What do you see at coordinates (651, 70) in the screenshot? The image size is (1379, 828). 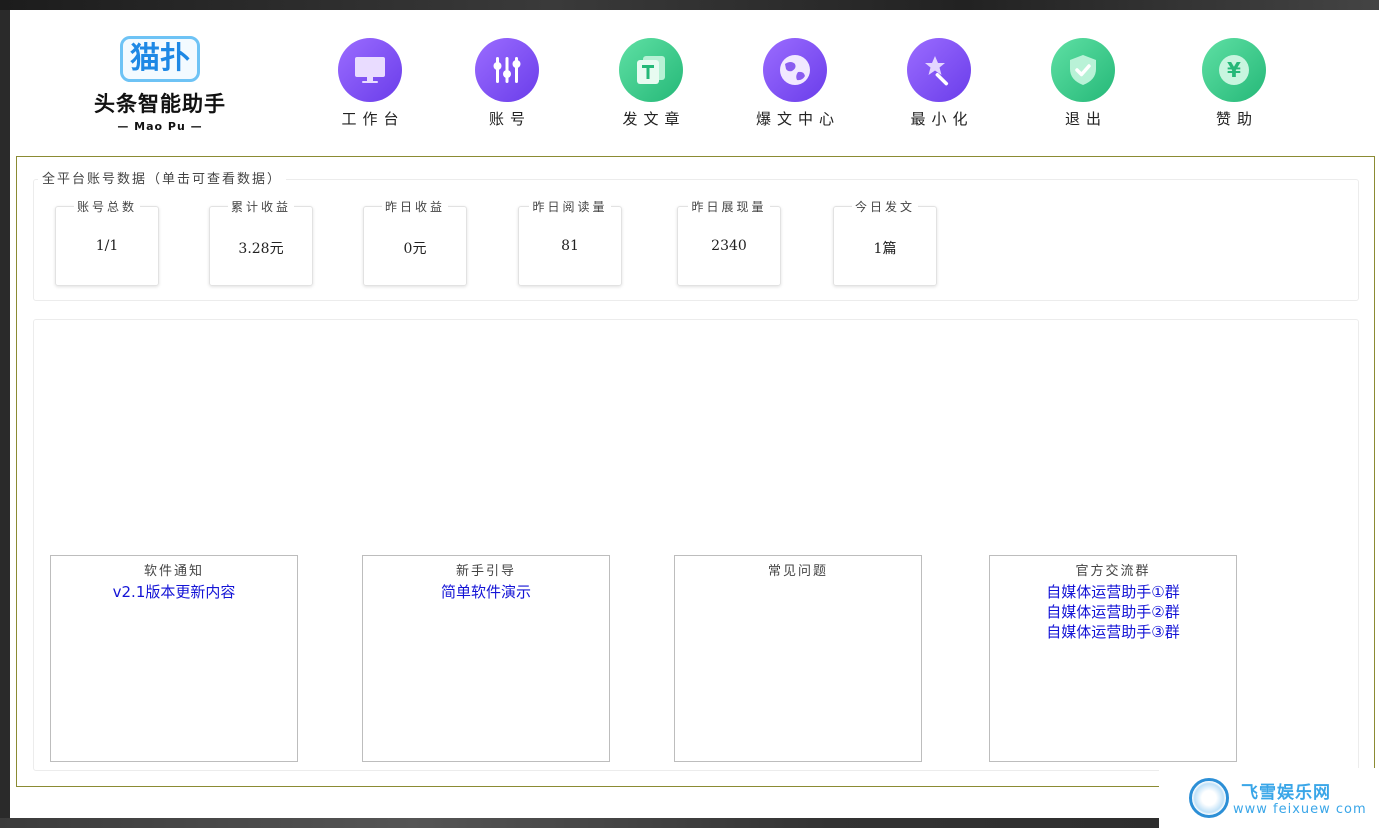 I see `article-icon` at bounding box center [651, 70].